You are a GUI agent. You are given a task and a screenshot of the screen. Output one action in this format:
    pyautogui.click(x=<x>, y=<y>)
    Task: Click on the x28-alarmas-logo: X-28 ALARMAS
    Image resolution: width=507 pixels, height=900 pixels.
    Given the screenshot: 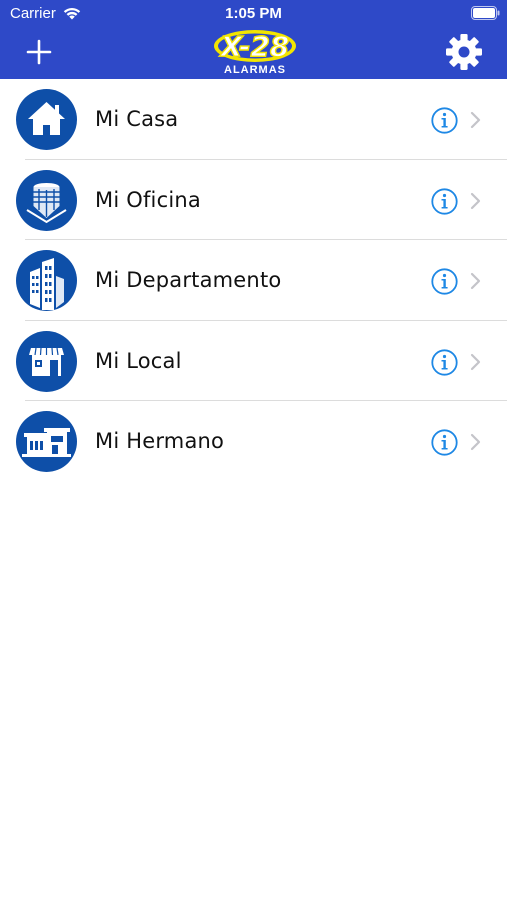 What is the action you would take?
    pyautogui.click(x=255, y=52)
    